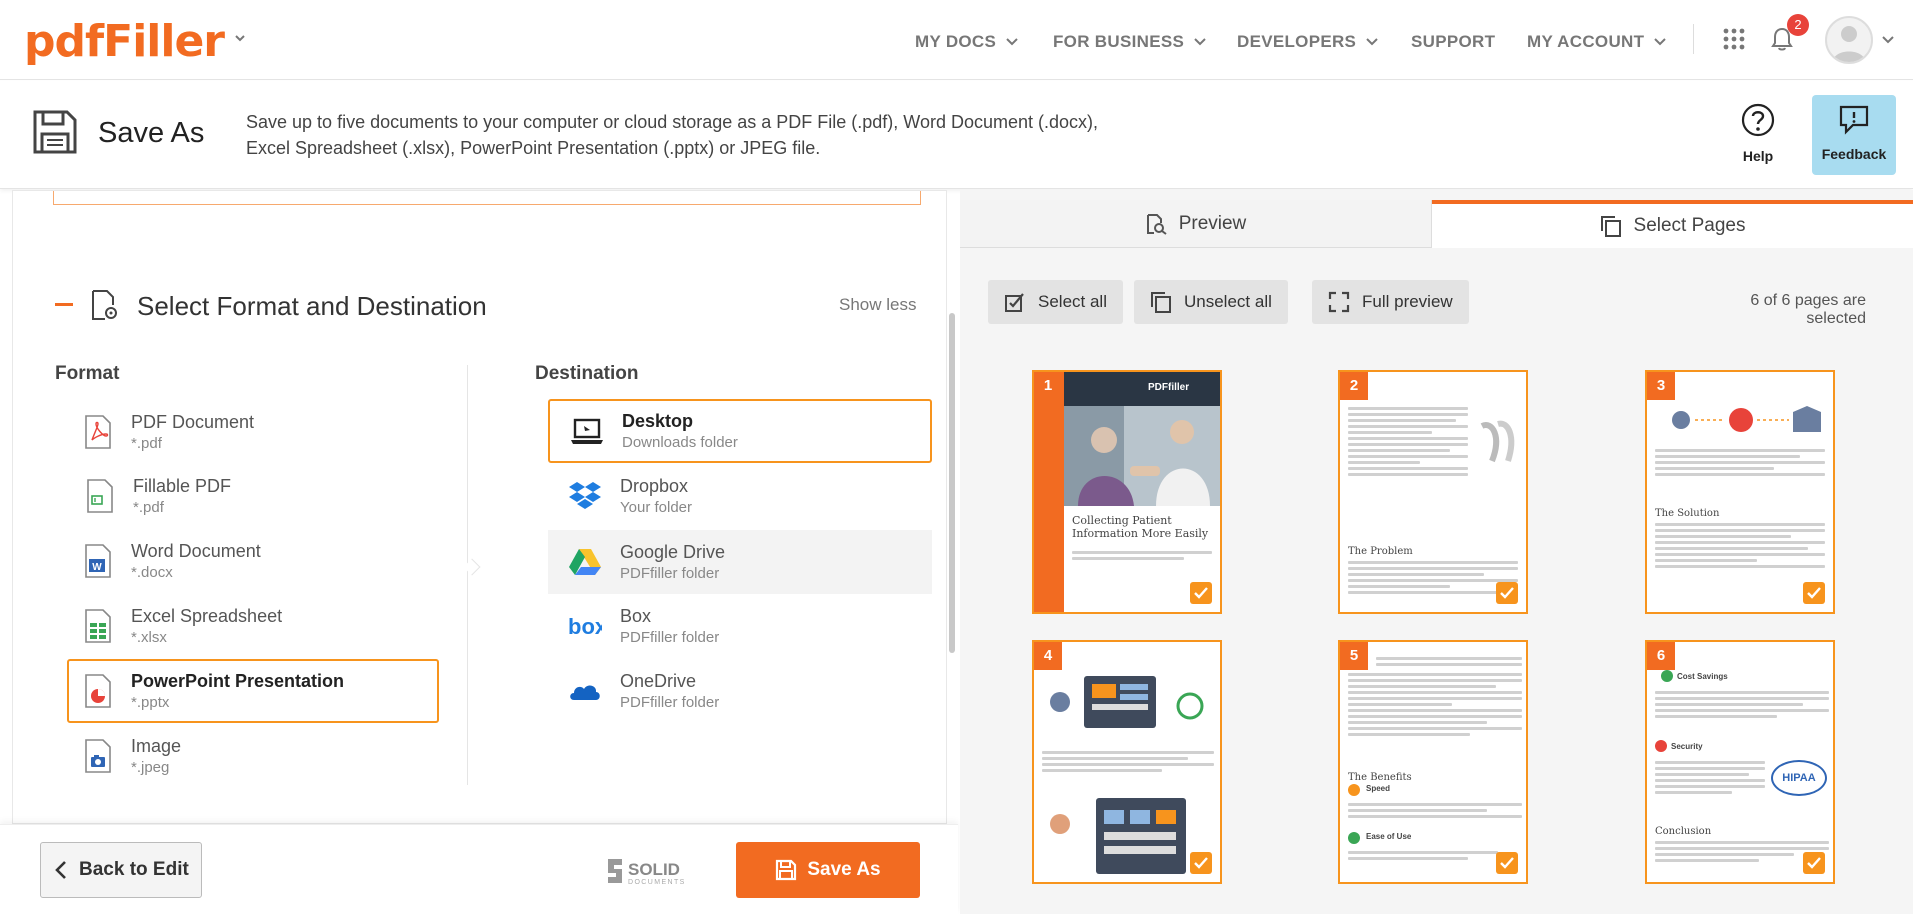  I want to click on page-thumbnail-5: The Benefits Speed Ease of Use 5, so click(1433, 762).